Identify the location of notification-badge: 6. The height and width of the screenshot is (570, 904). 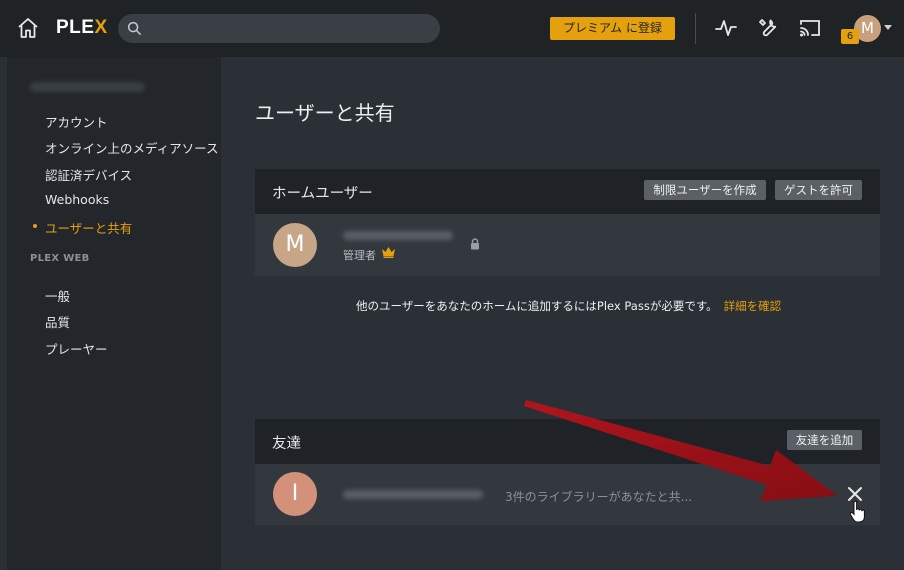
(850, 36).